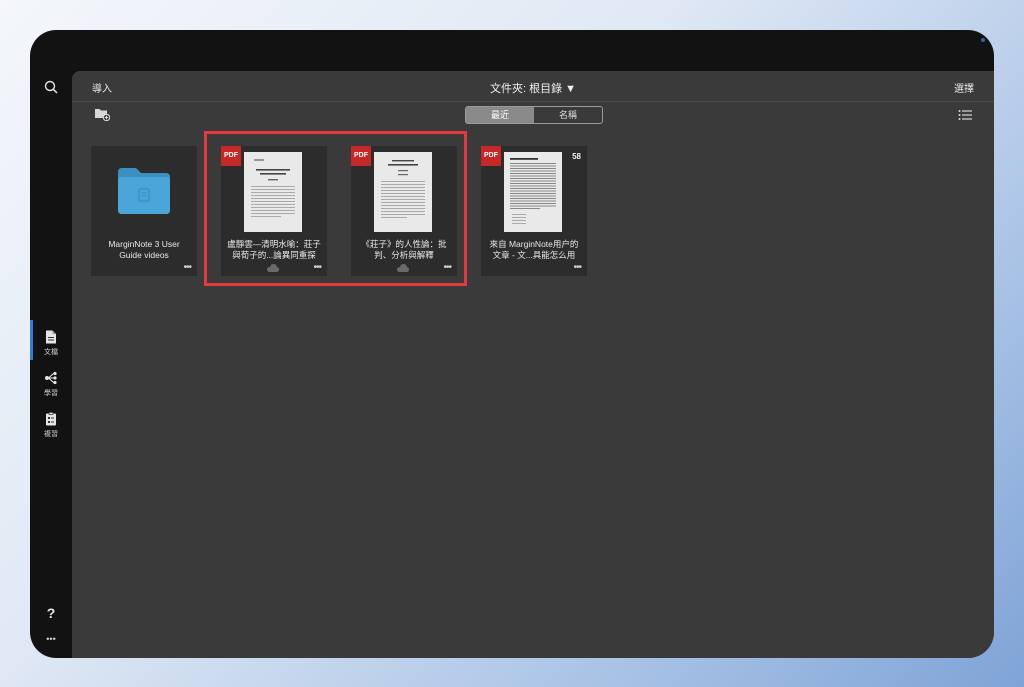 Image resolution: width=1024 pixels, height=687 pixels. I want to click on card-thumbnail: PDF 58, so click(534, 191).